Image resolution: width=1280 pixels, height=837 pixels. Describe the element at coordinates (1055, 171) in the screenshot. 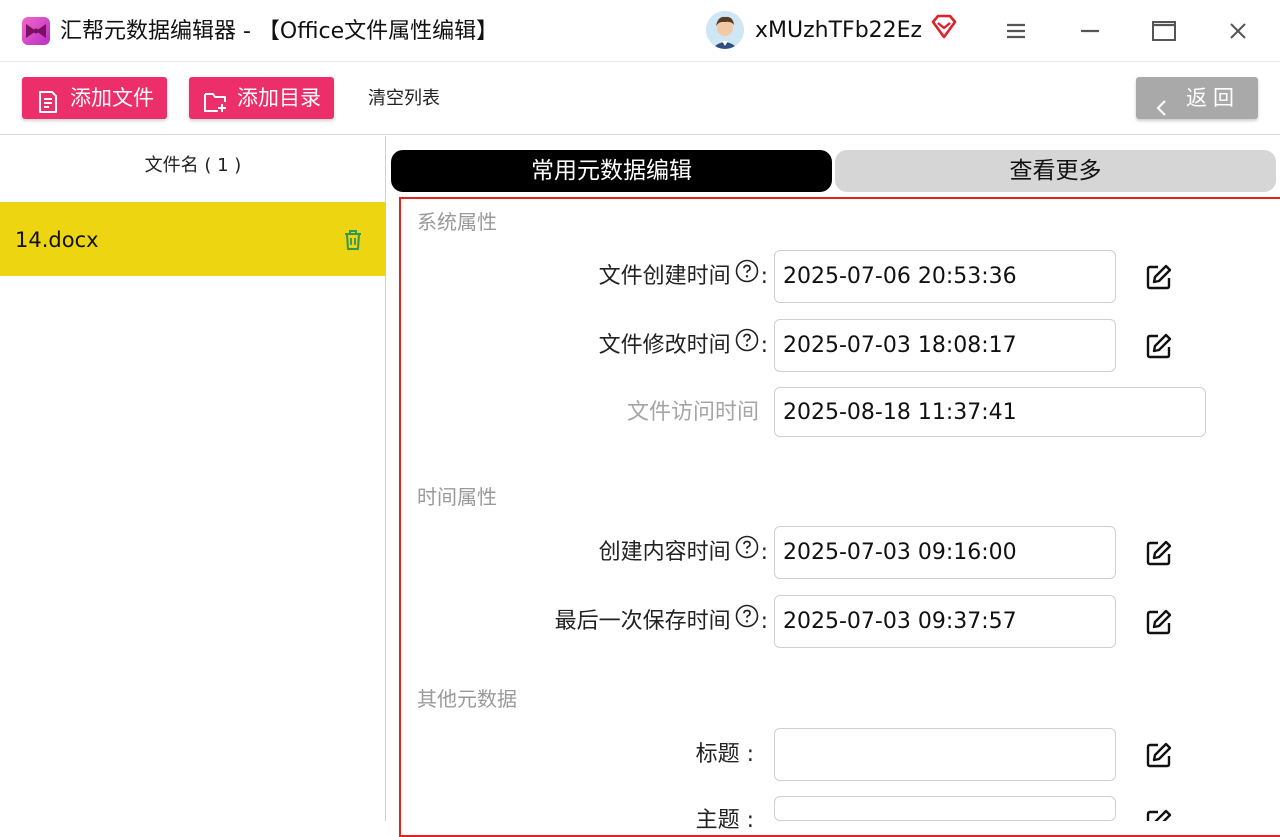

I see `tab-view-more: 查看更多` at that location.